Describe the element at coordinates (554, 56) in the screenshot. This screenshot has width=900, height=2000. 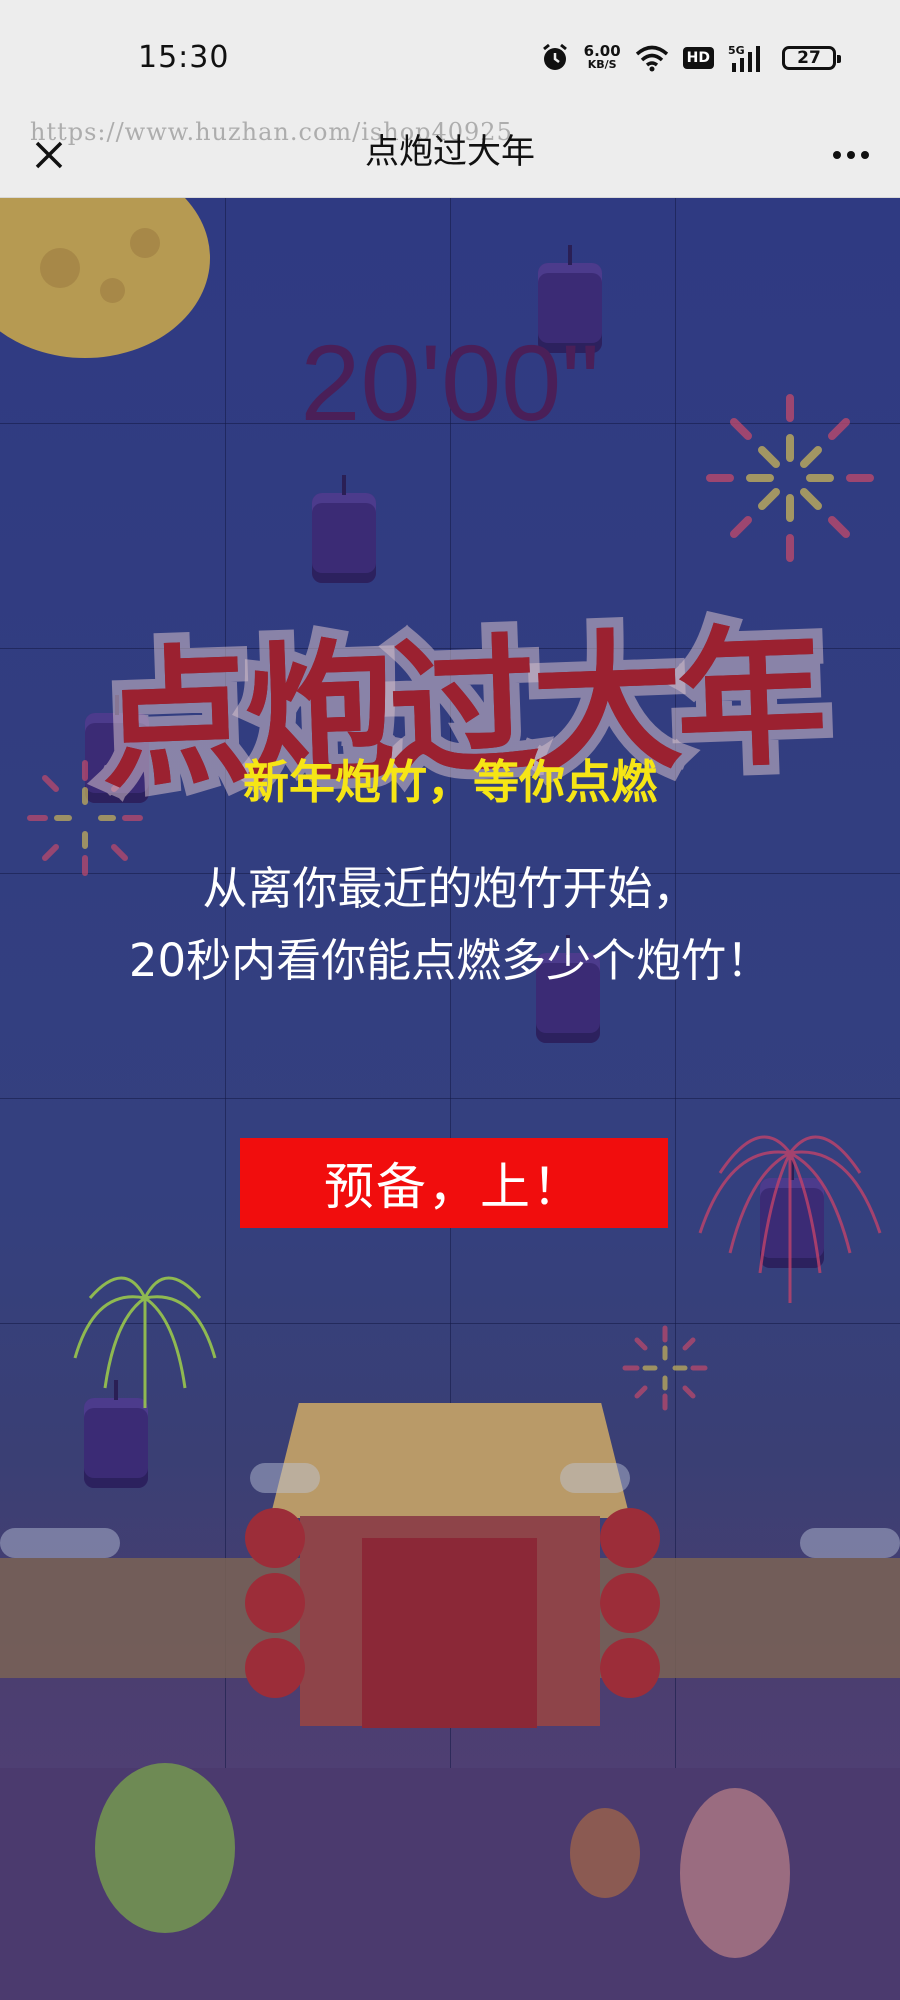
I see `alarm-icon` at that location.